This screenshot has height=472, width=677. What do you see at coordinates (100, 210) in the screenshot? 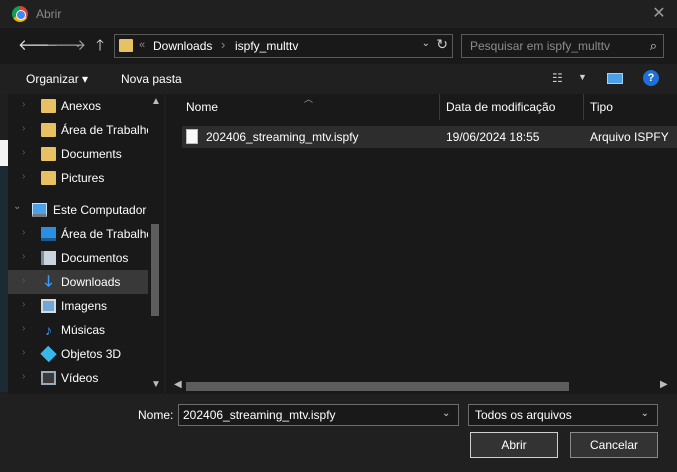
I see `sidebar-item-label: Este Computador` at bounding box center [100, 210].